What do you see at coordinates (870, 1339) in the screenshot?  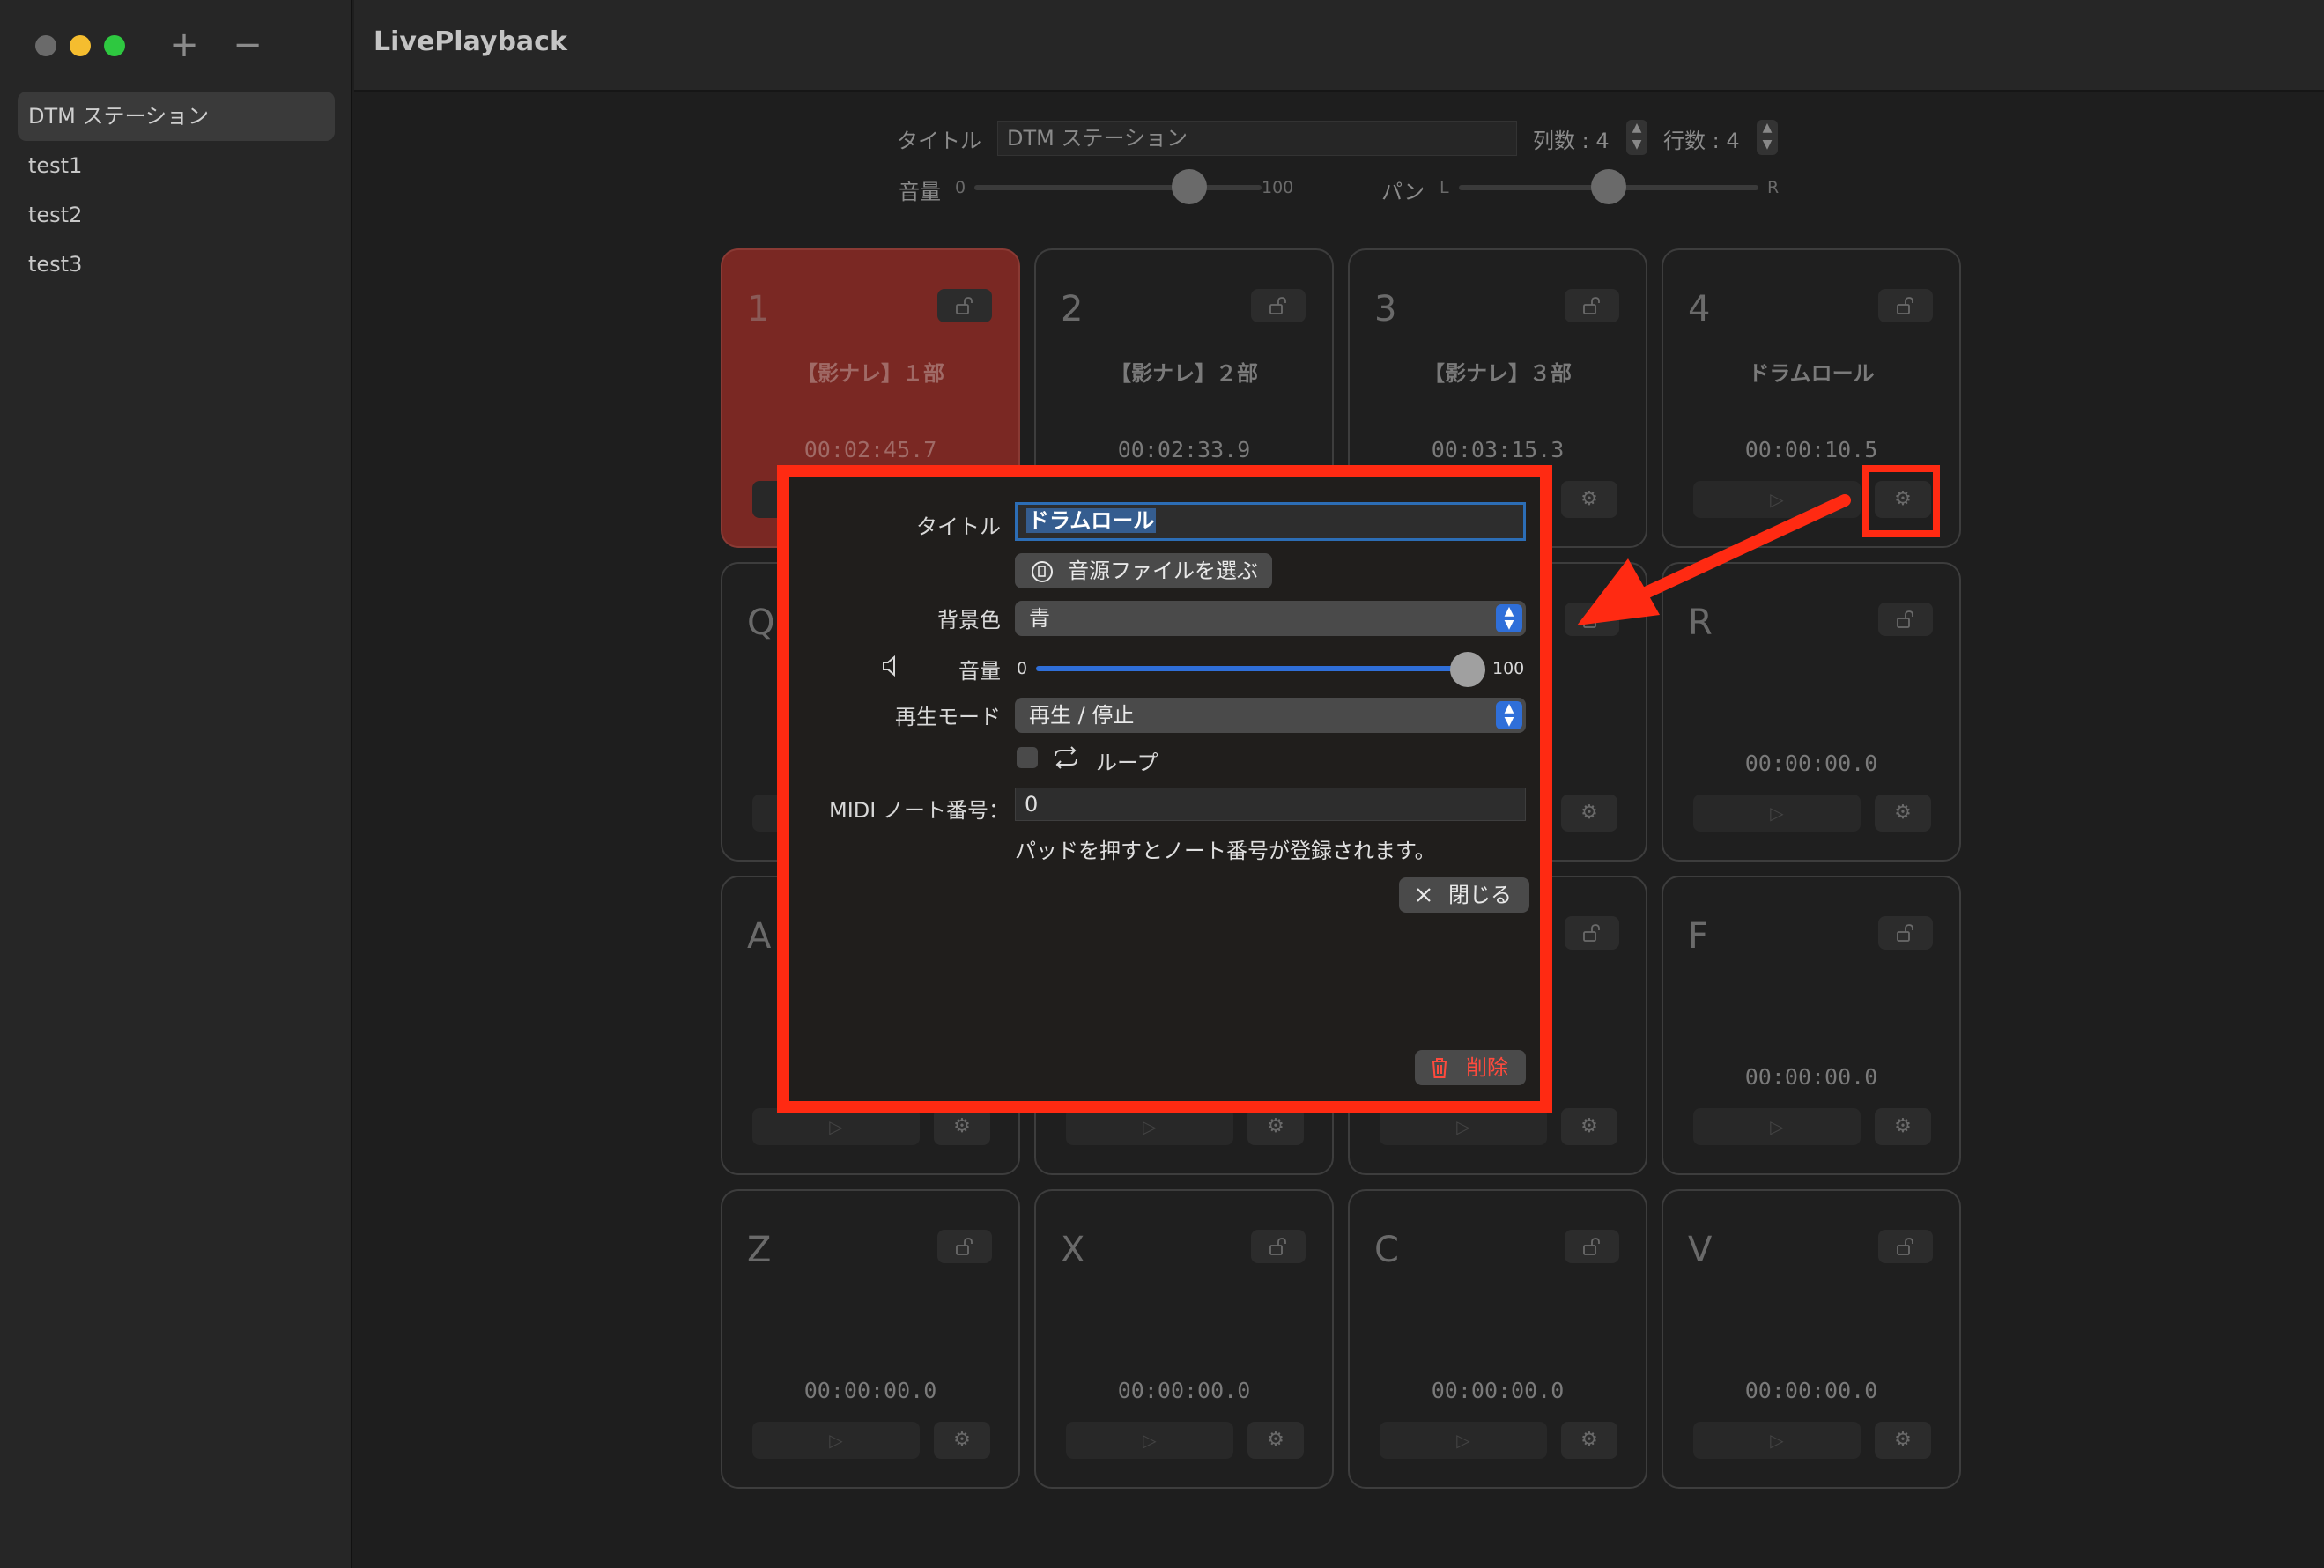 I see `pad-13: Z 00:00:00.0 ▷ ⚙` at bounding box center [870, 1339].